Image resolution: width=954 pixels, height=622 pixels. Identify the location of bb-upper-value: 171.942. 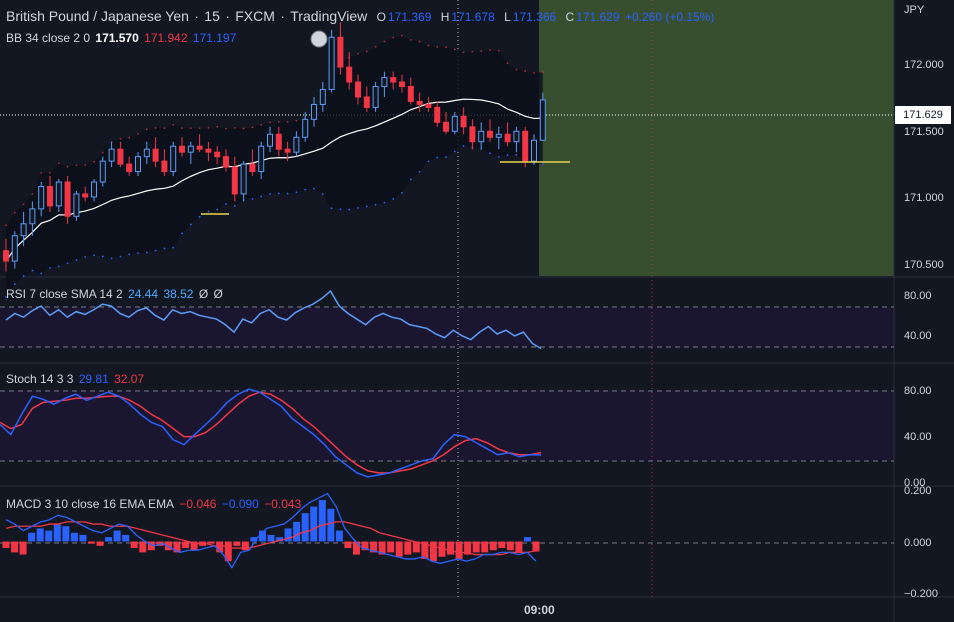
(166, 38).